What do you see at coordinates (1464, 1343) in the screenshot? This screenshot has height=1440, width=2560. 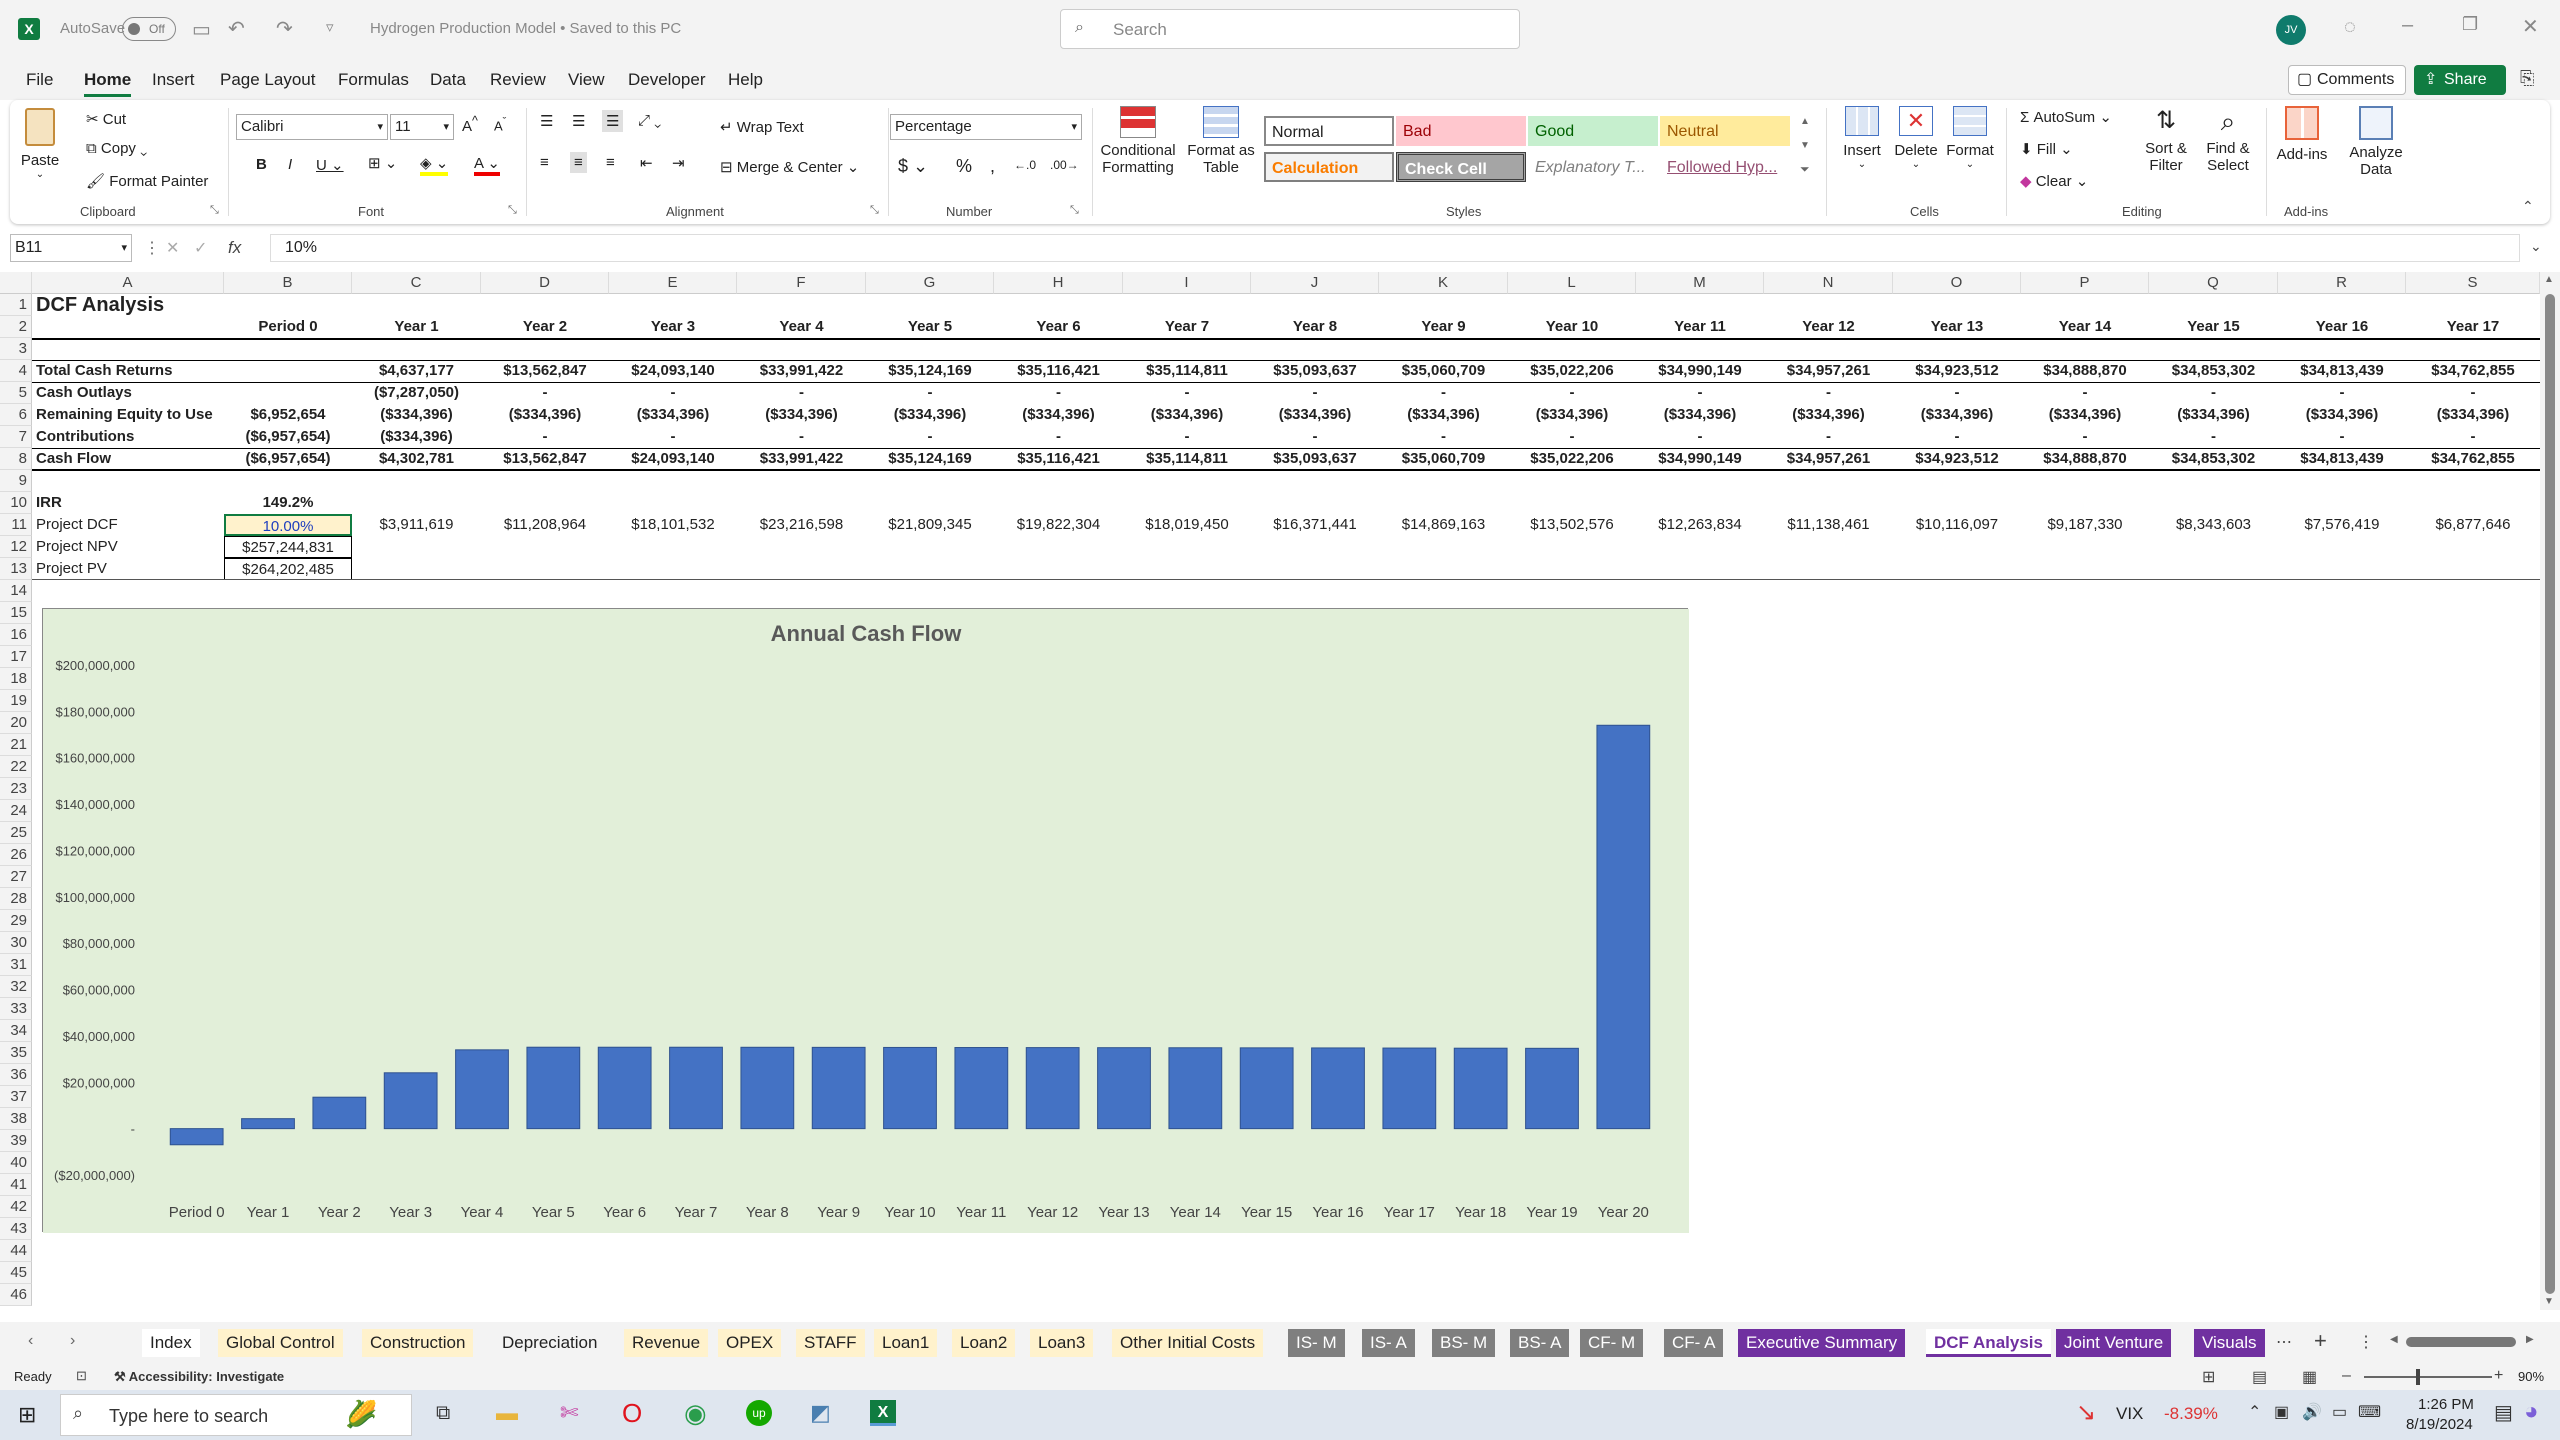 I see `tab-bs-m: BS- M` at bounding box center [1464, 1343].